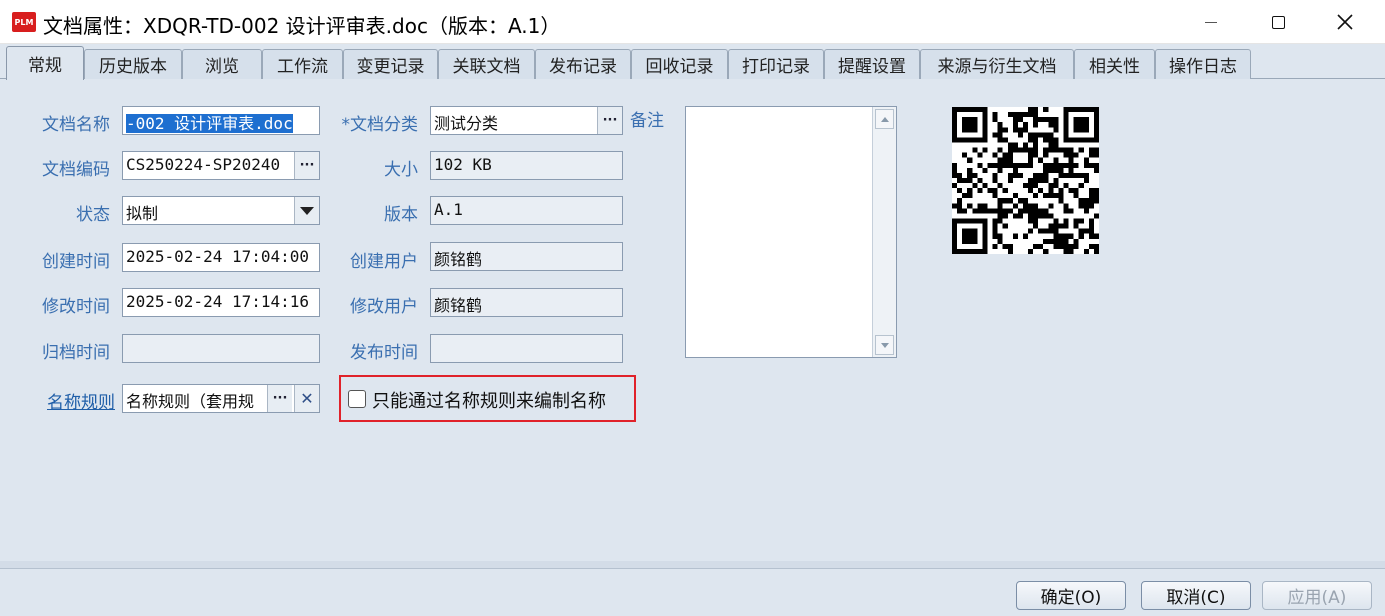 The width and height of the screenshot is (1385, 616). Describe the element at coordinates (76, 262) in the screenshot. I see `created-time-label: 创建时间` at that location.